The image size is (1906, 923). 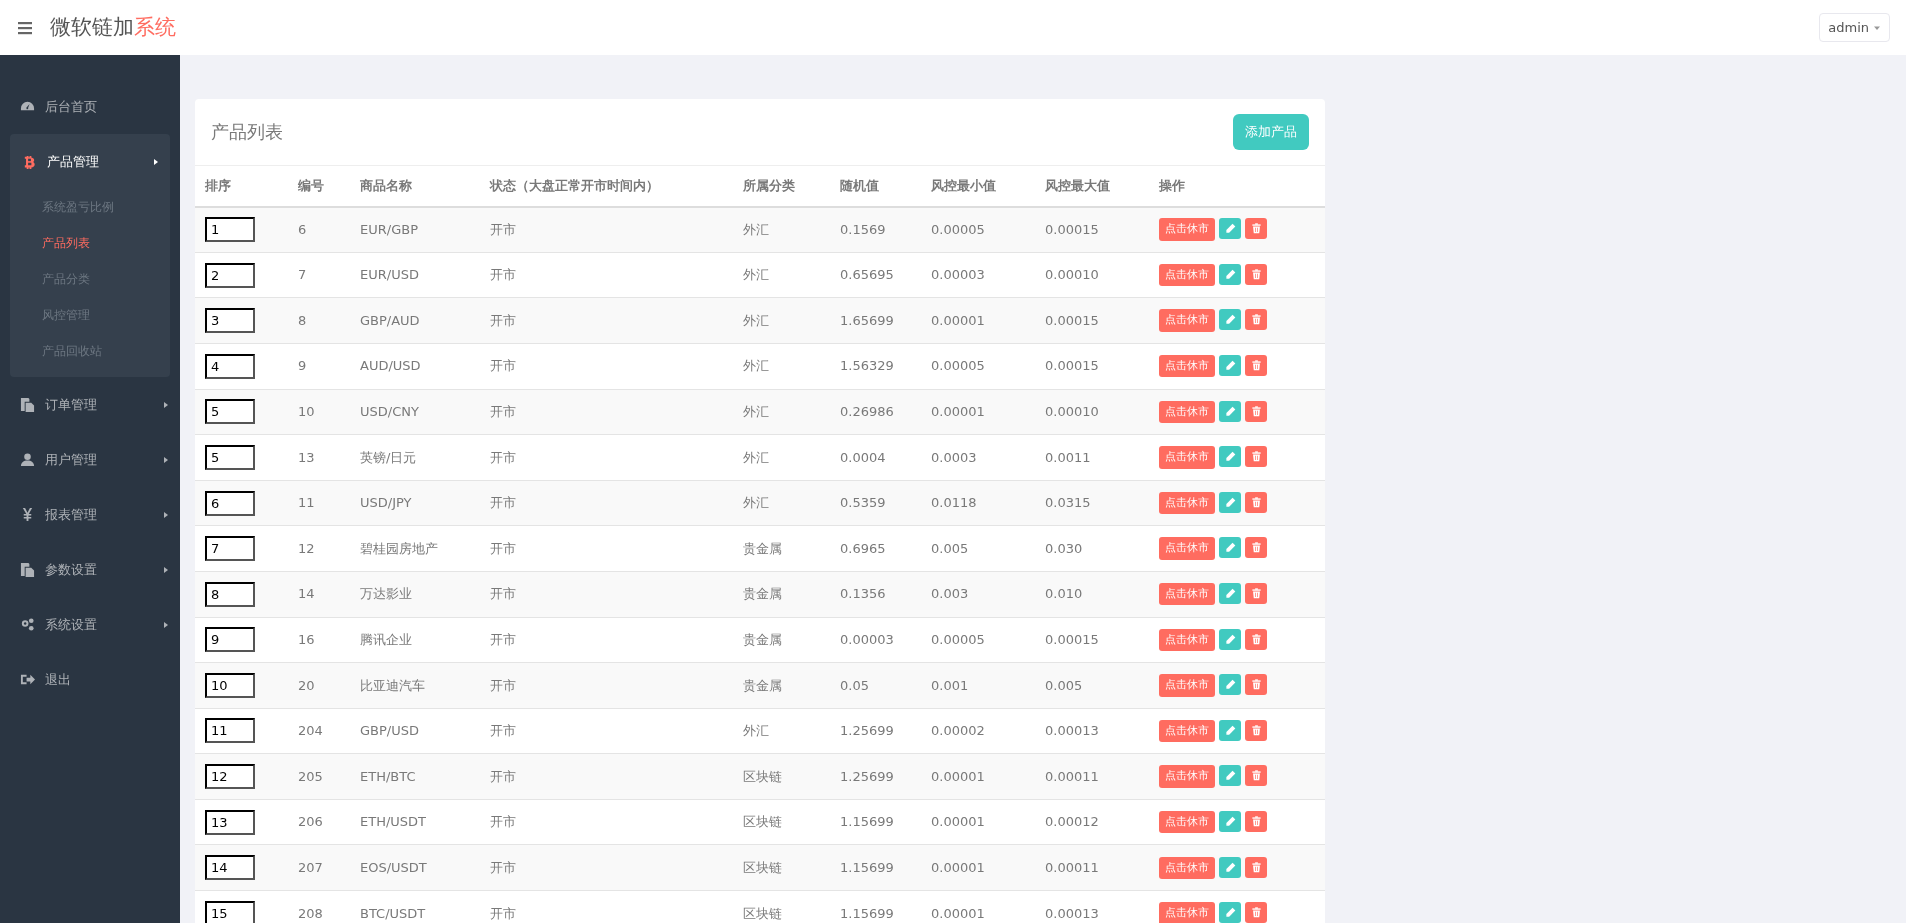 I want to click on sidebar-item: 参数设置, so click(x=90, y=570).